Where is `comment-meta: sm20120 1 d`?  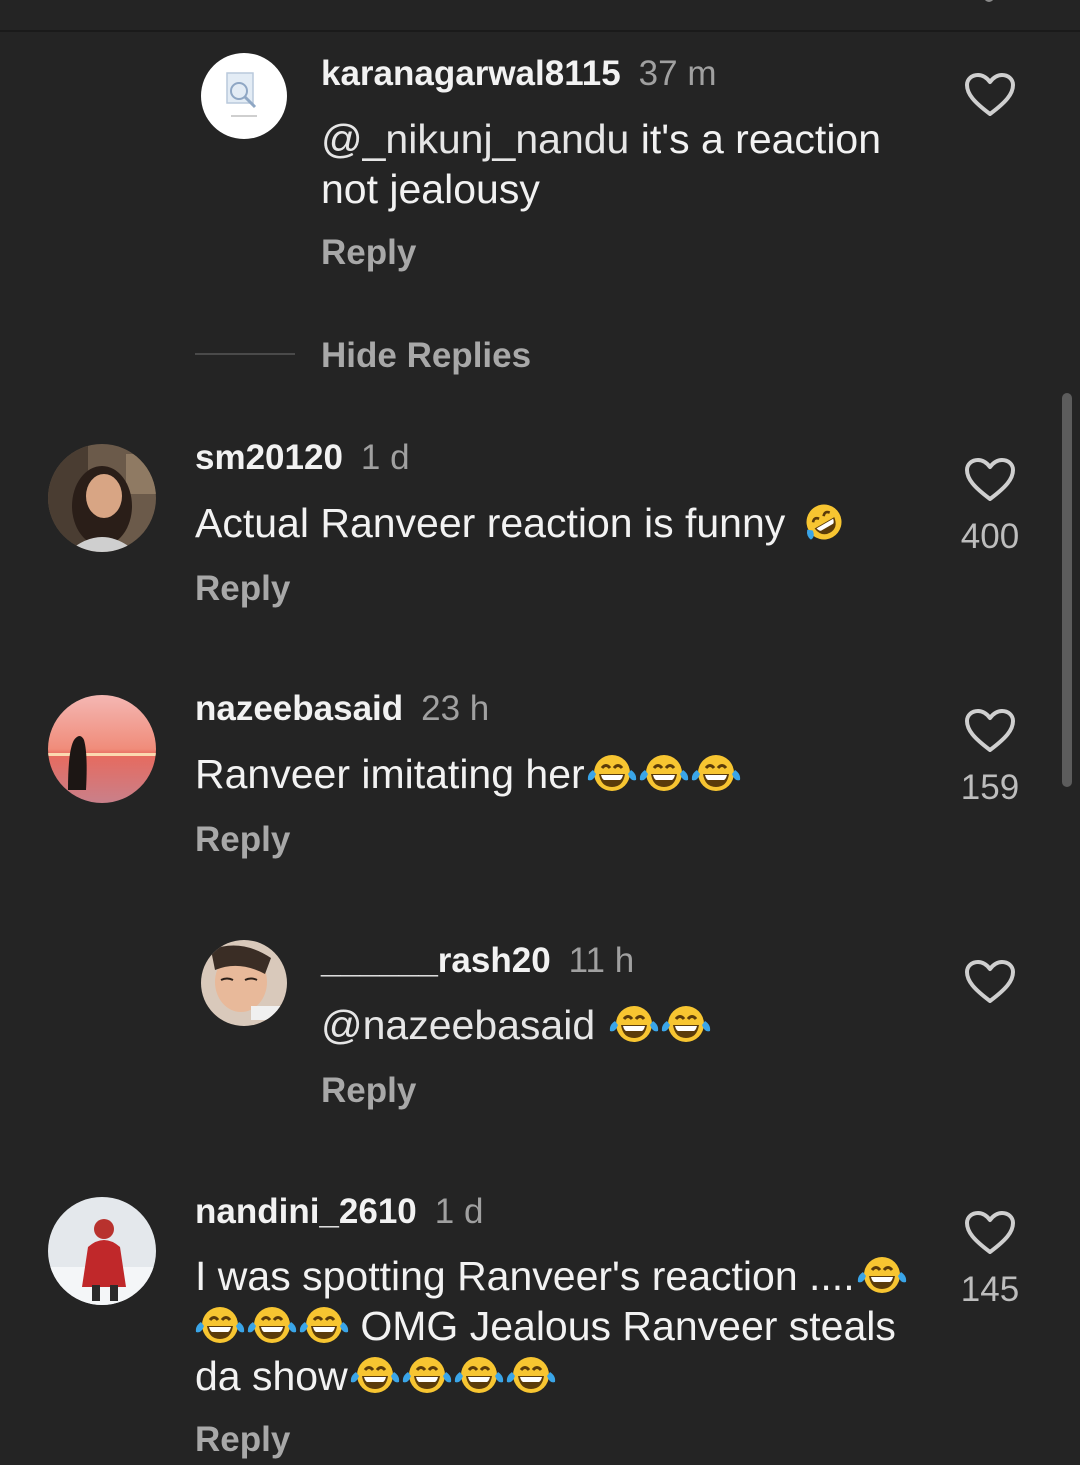 comment-meta: sm20120 1 d is located at coordinates (302, 458).